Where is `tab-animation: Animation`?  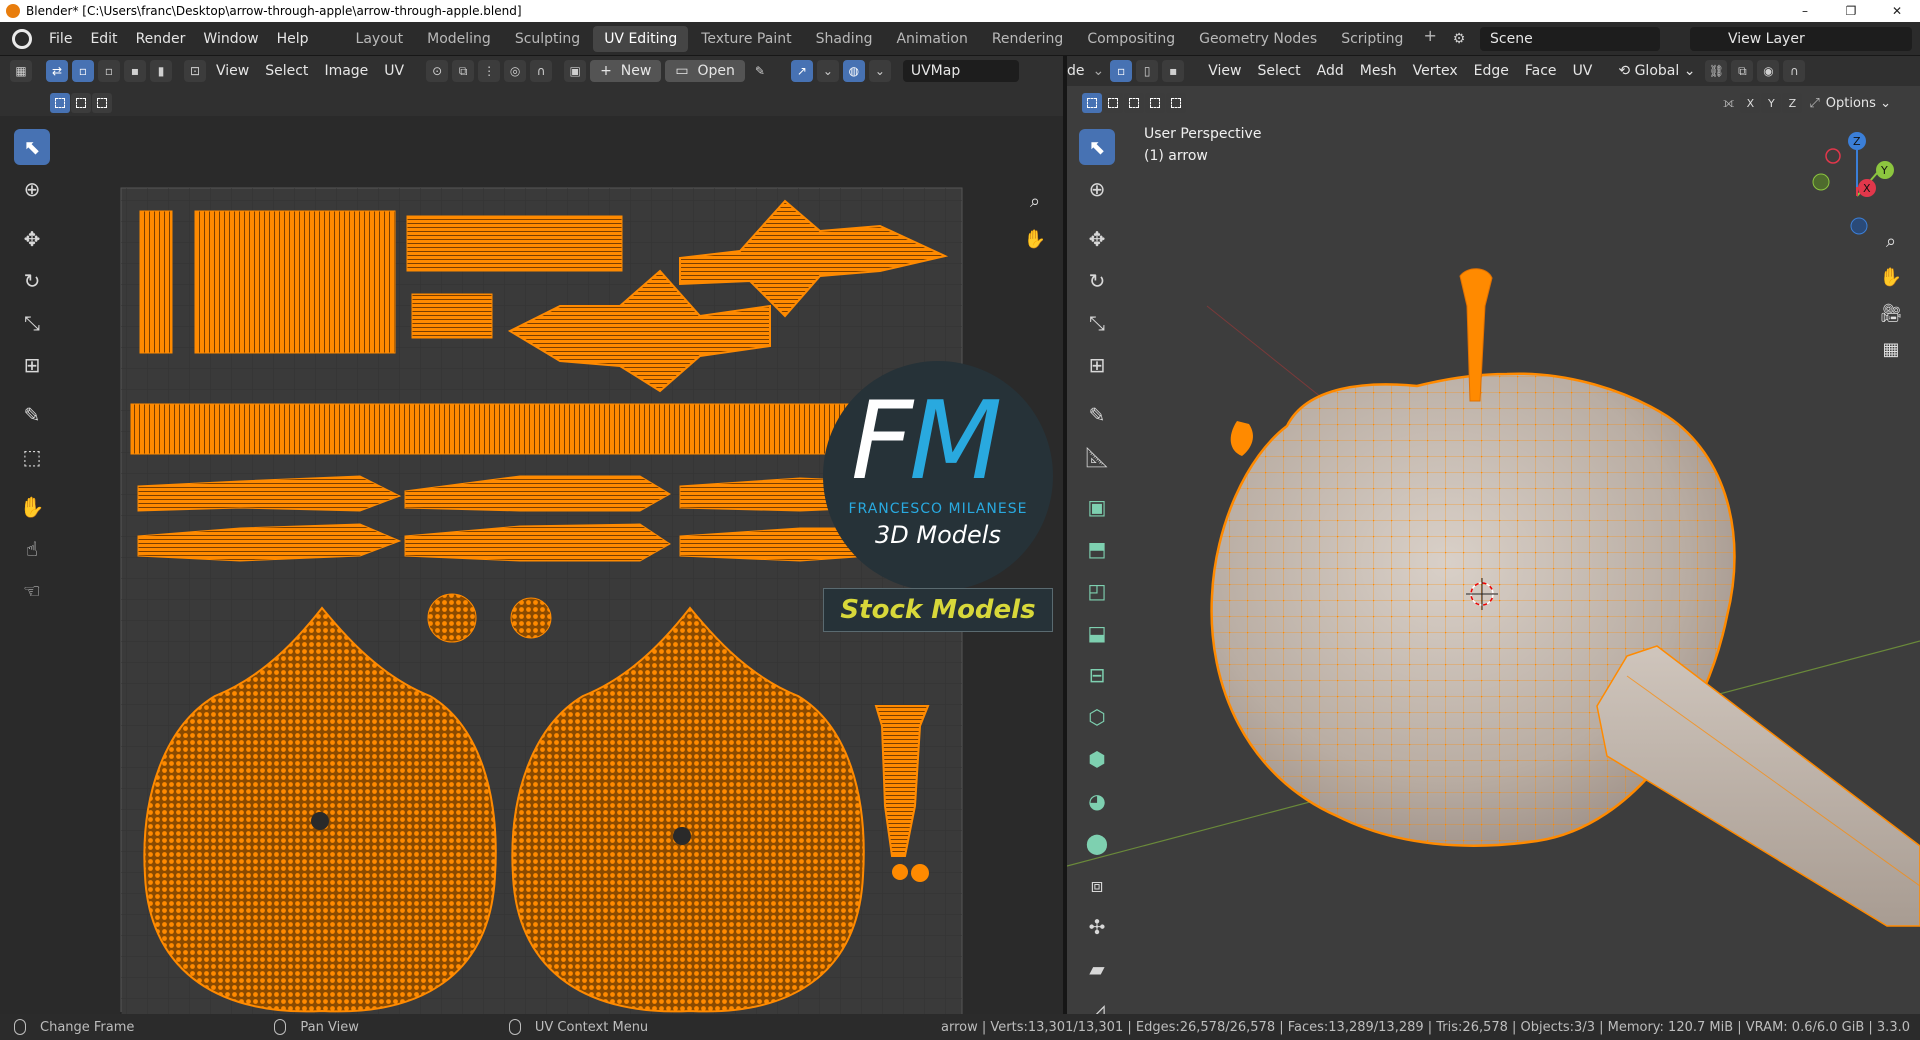
tab-animation: Animation is located at coordinates (931, 39).